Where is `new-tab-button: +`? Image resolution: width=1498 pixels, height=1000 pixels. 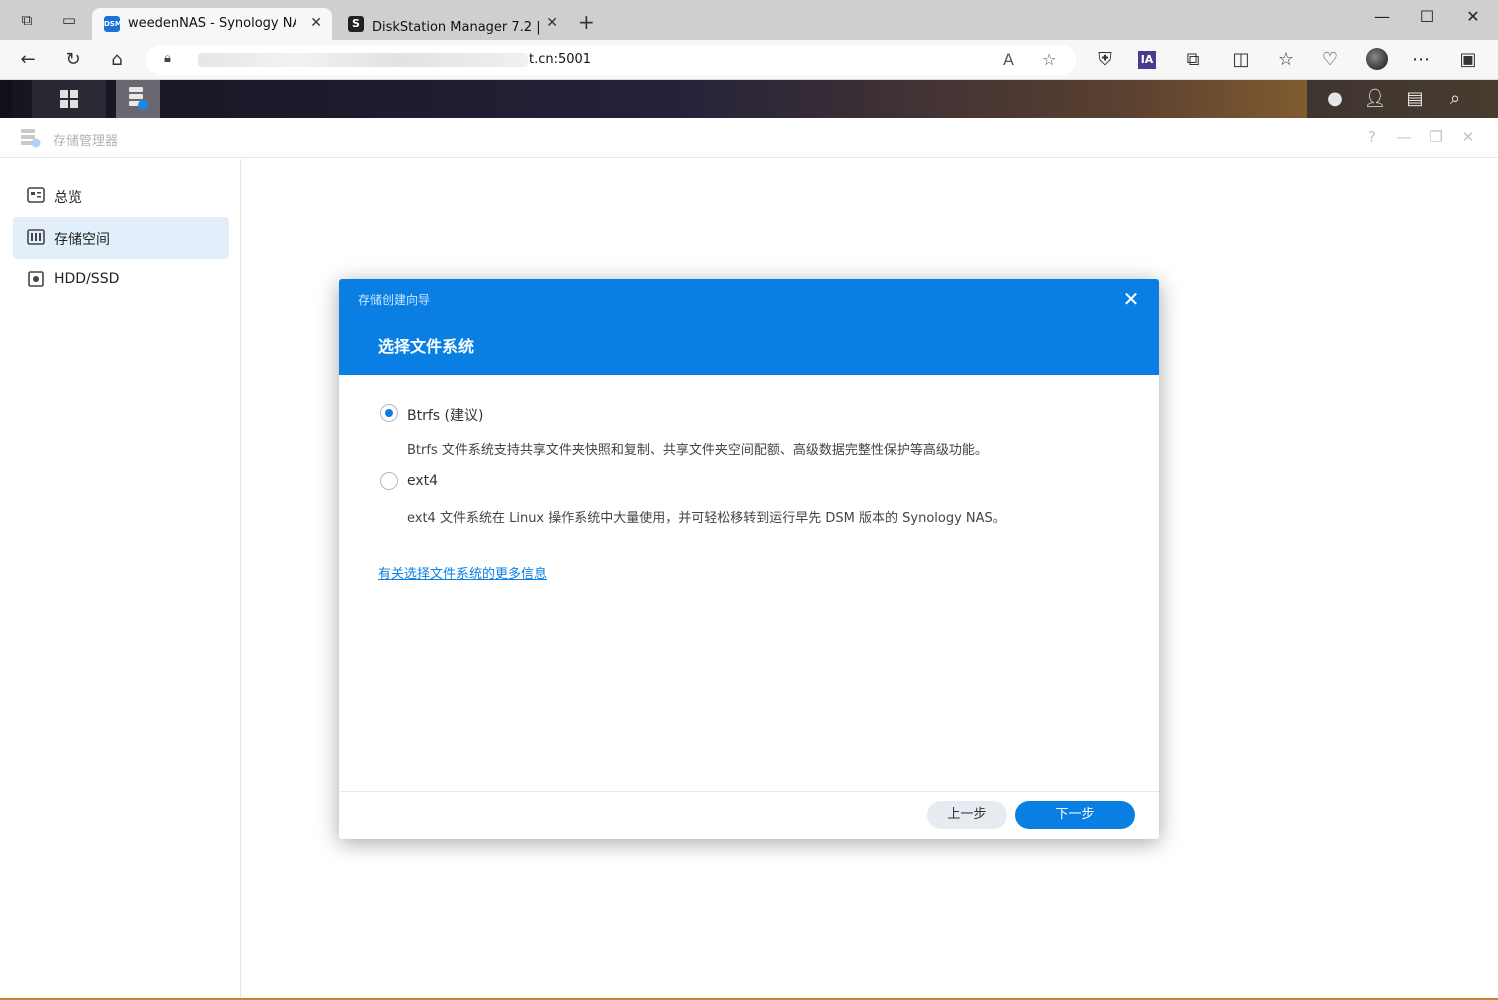
new-tab-button: + is located at coordinates (586, 22).